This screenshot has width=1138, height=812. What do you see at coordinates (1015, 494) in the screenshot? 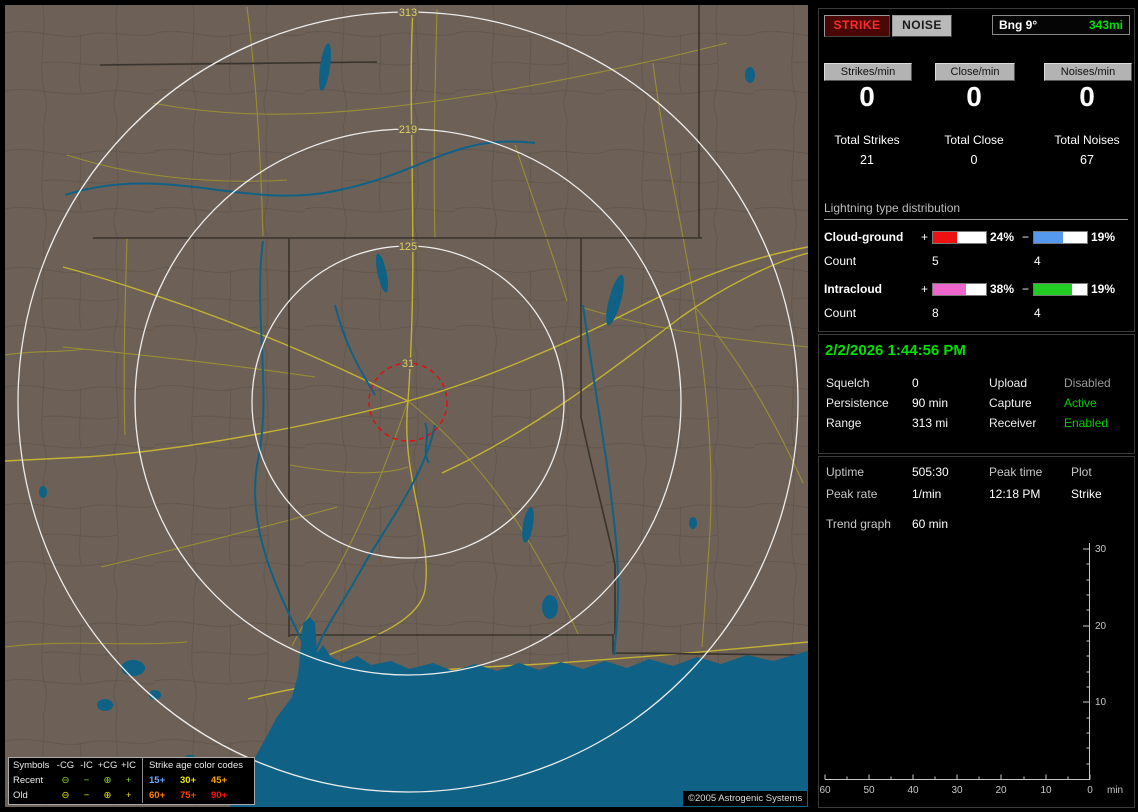
I see `peak-time-value: 12:18 PM` at bounding box center [1015, 494].